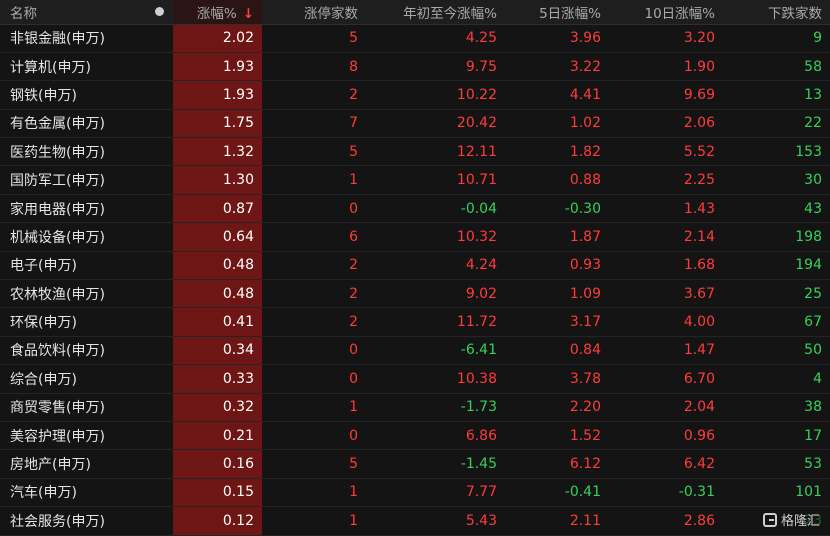  I want to click on cell-change: 0.32, so click(217, 407).